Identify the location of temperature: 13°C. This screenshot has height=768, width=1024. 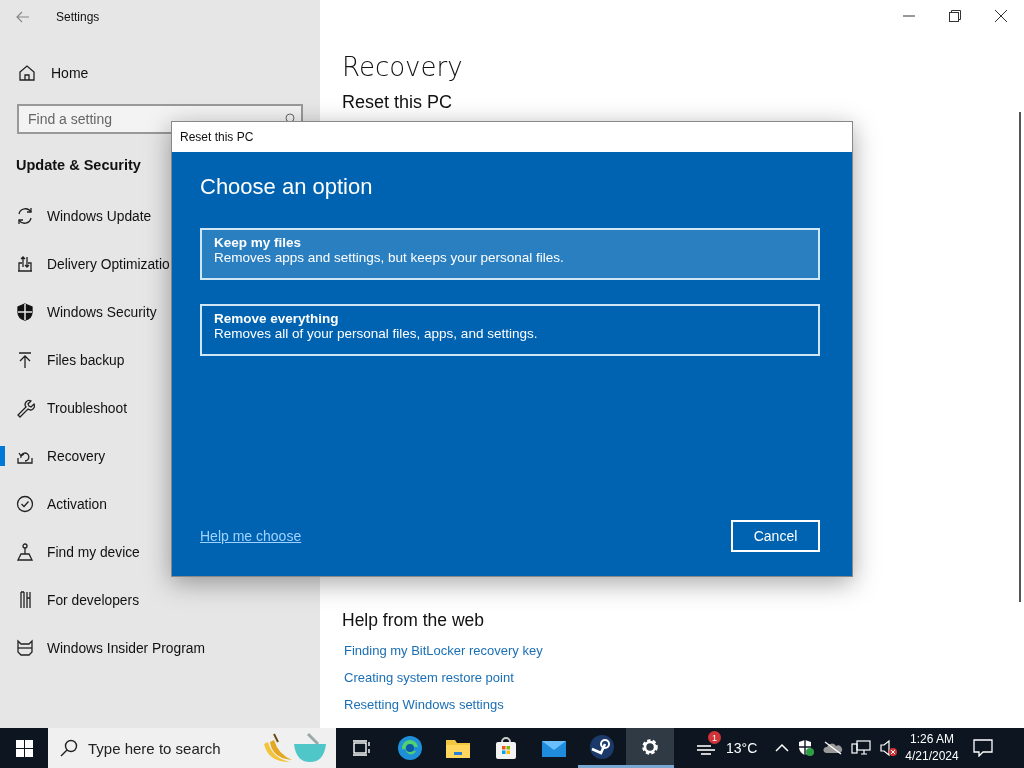
(742, 748).